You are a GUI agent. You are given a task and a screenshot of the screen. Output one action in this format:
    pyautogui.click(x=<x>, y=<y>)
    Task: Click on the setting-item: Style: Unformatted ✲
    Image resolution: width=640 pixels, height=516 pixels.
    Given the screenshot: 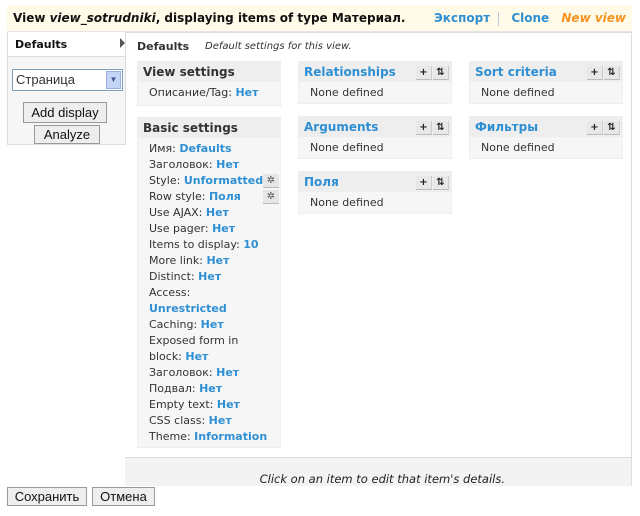 What is the action you would take?
    pyautogui.click(x=214, y=181)
    